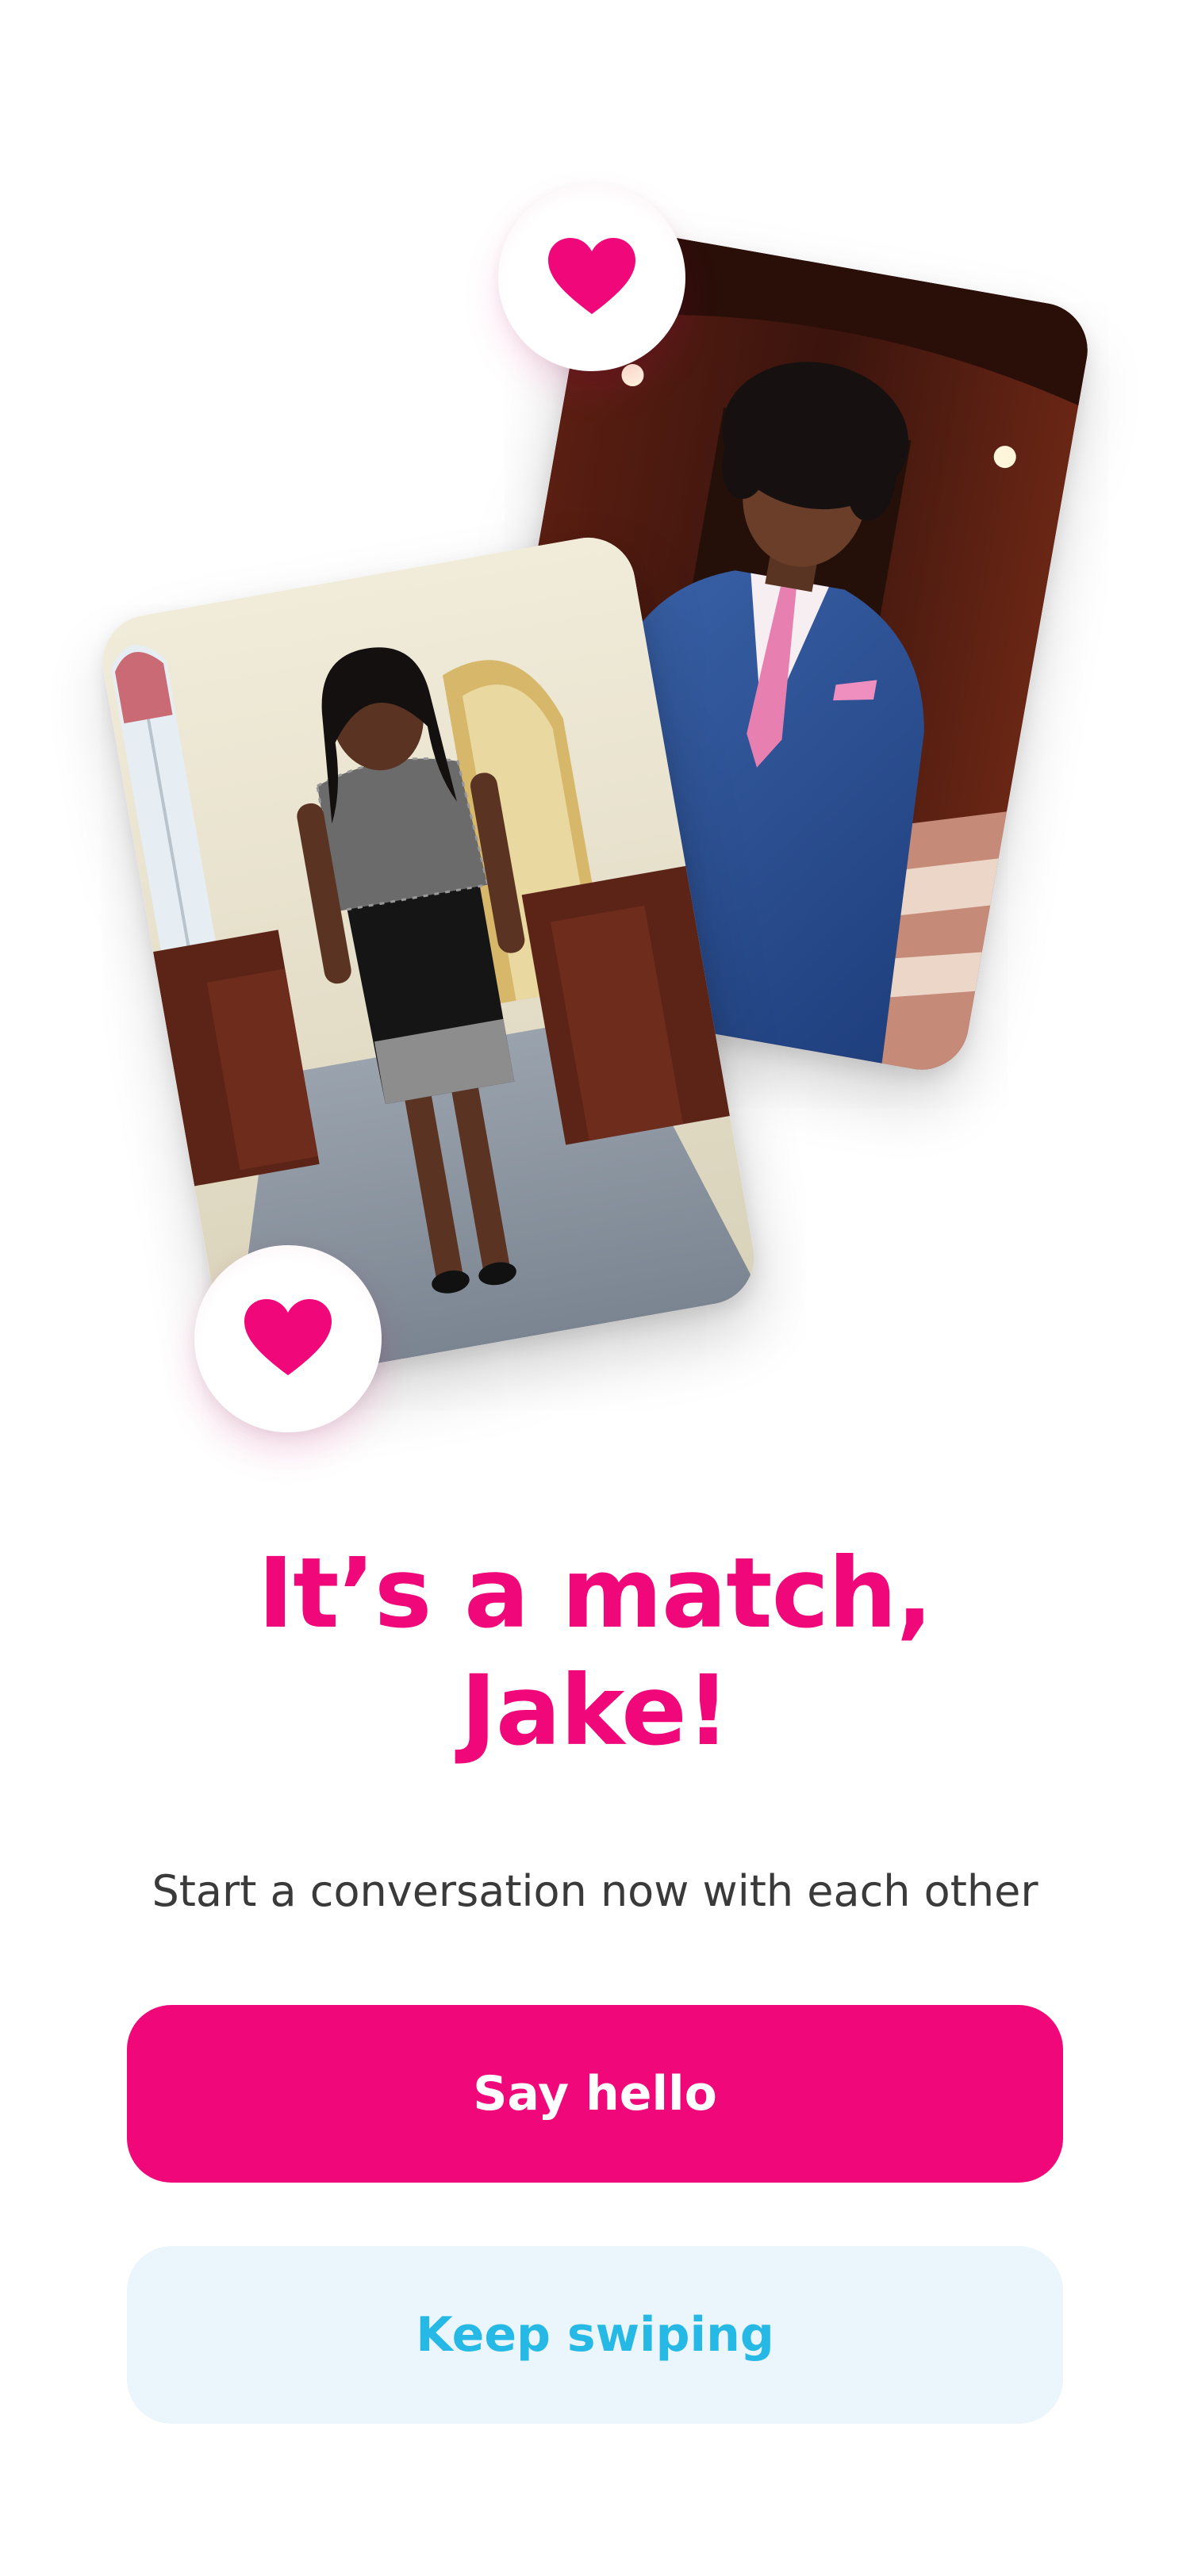 This screenshot has width=1190, height=2576. Describe the element at coordinates (595, 2335) in the screenshot. I see `keep-swiping-button: Keep swiping` at that location.